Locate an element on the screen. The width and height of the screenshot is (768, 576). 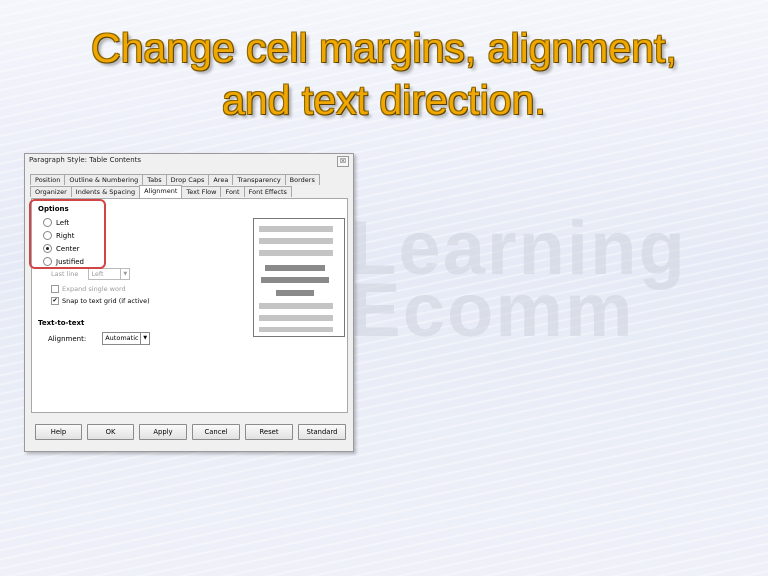
tab-drop-caps: Drop Caps is located at coordinates (187, 179).